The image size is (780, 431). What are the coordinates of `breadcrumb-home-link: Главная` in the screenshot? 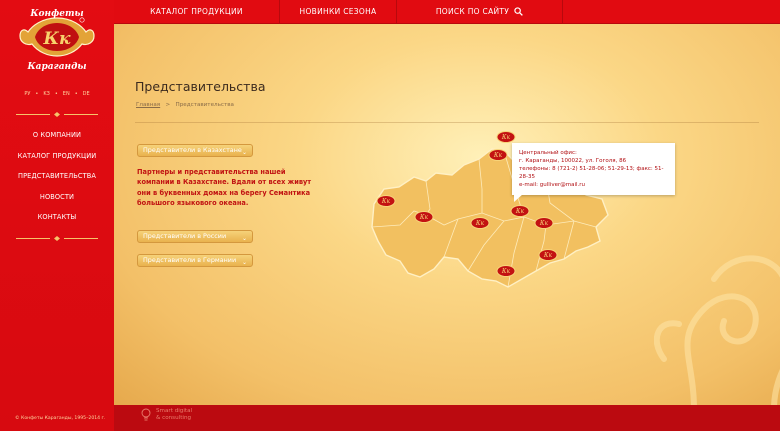 It's located at (148, 105).